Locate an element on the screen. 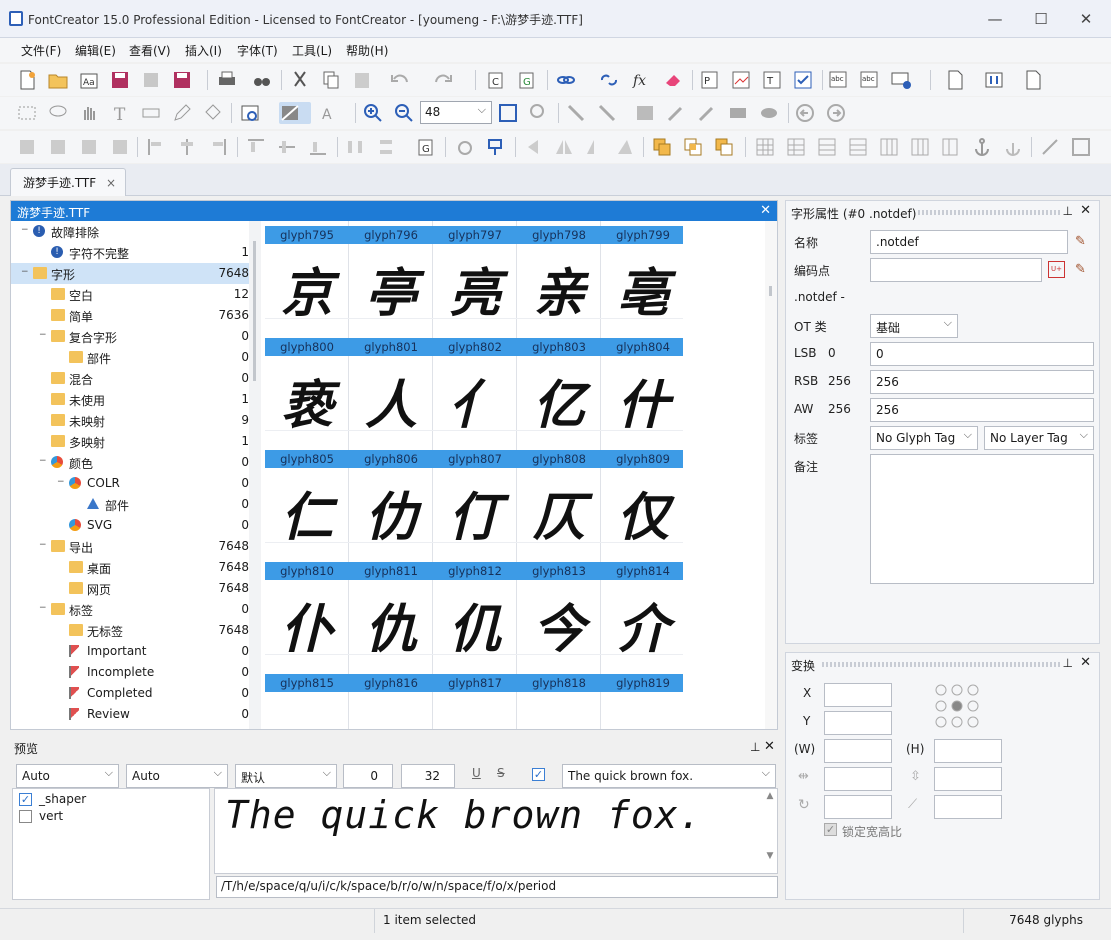 This screenshot has width=1111, height=940. glyph-cell: glyph796 is located at coordinates (391, 232).